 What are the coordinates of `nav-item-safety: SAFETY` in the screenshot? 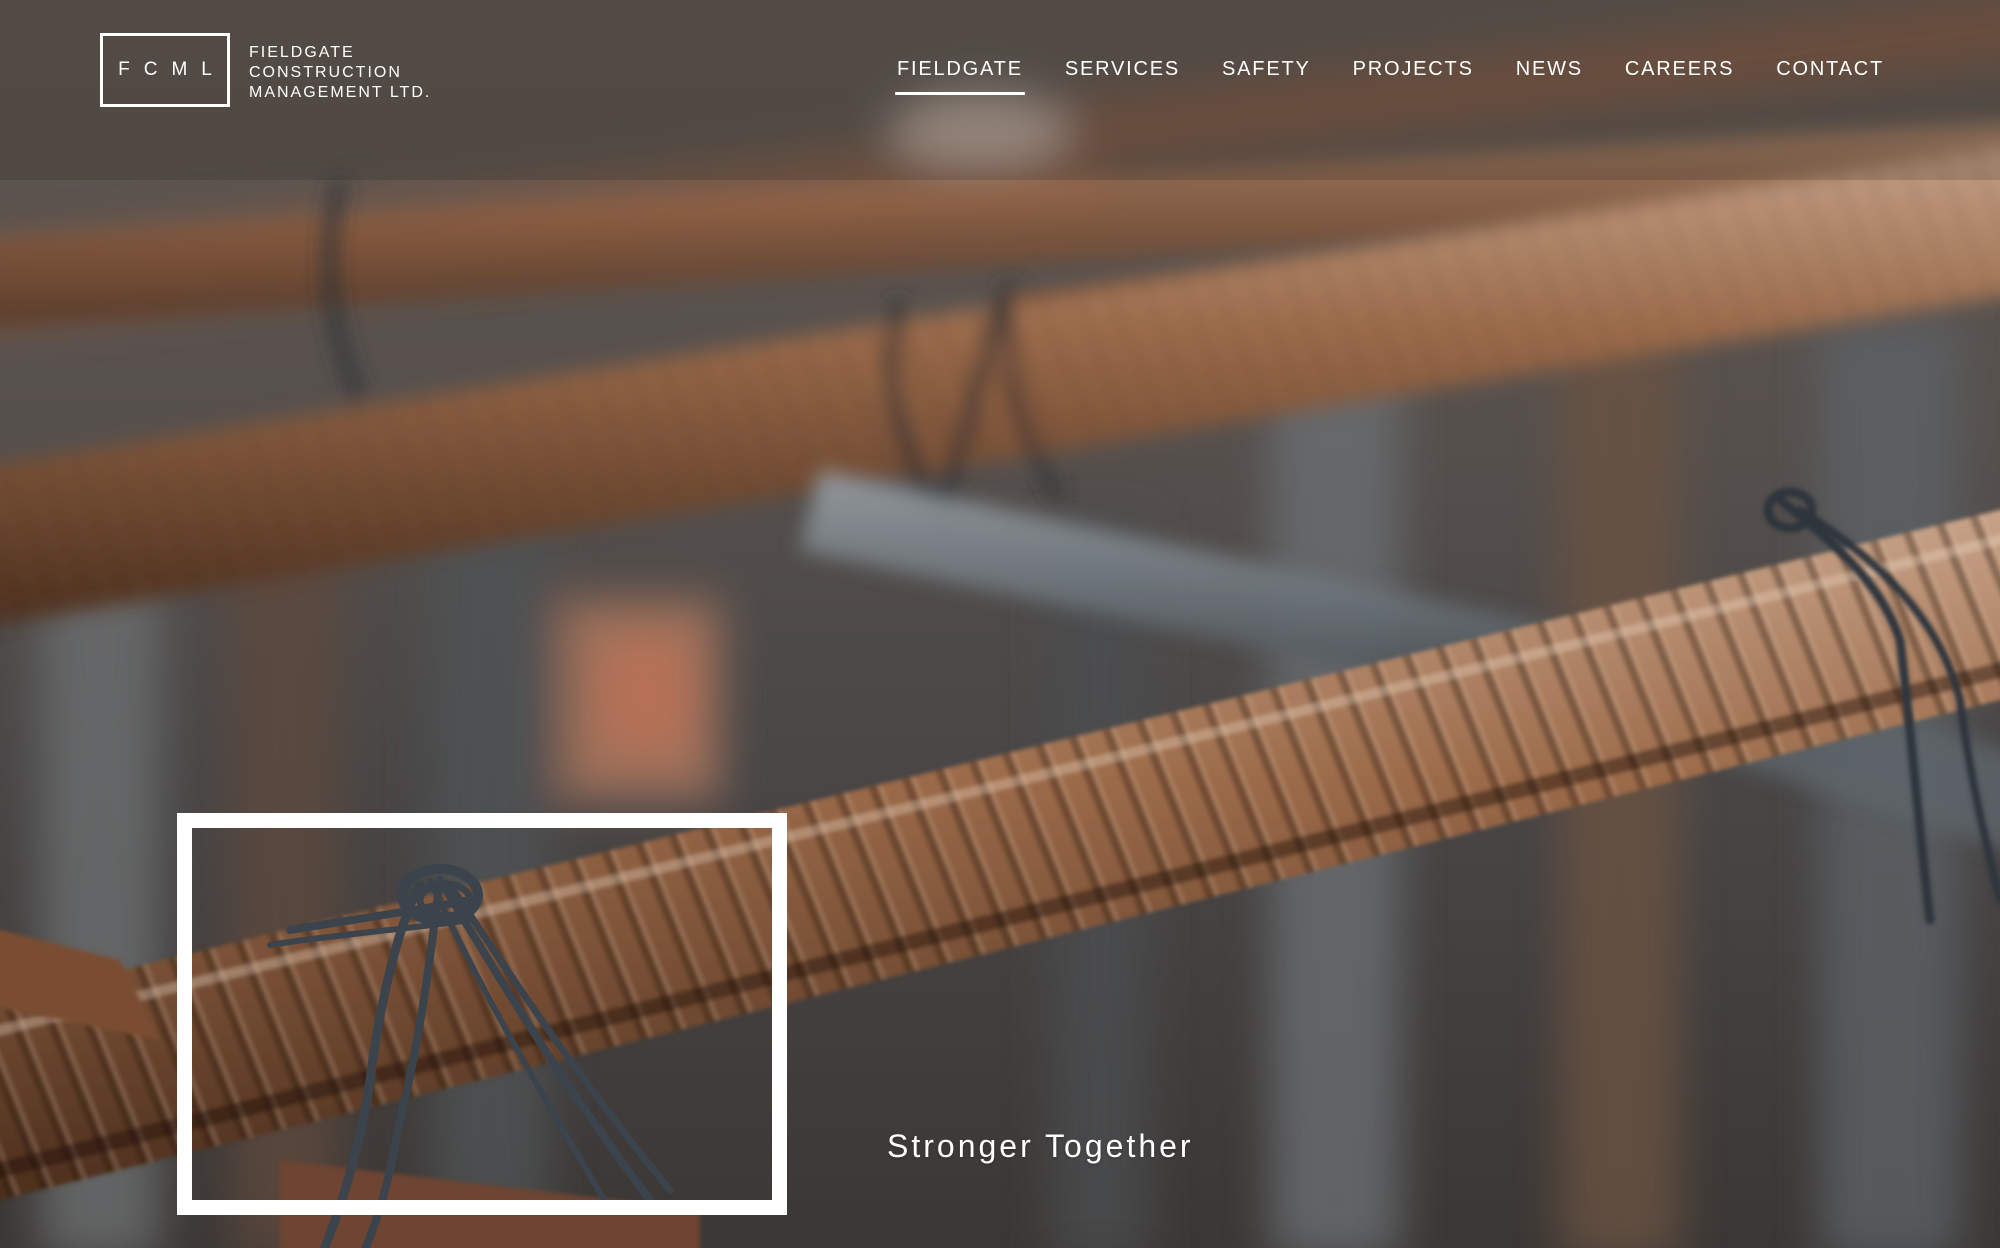 It's located at (1266, 73).